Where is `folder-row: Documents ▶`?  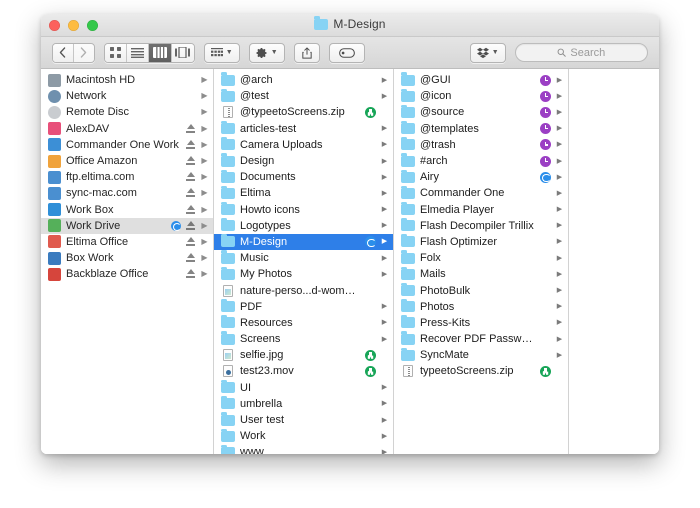 folder-row: Documents ▶ is located at coordinates (303, 177).